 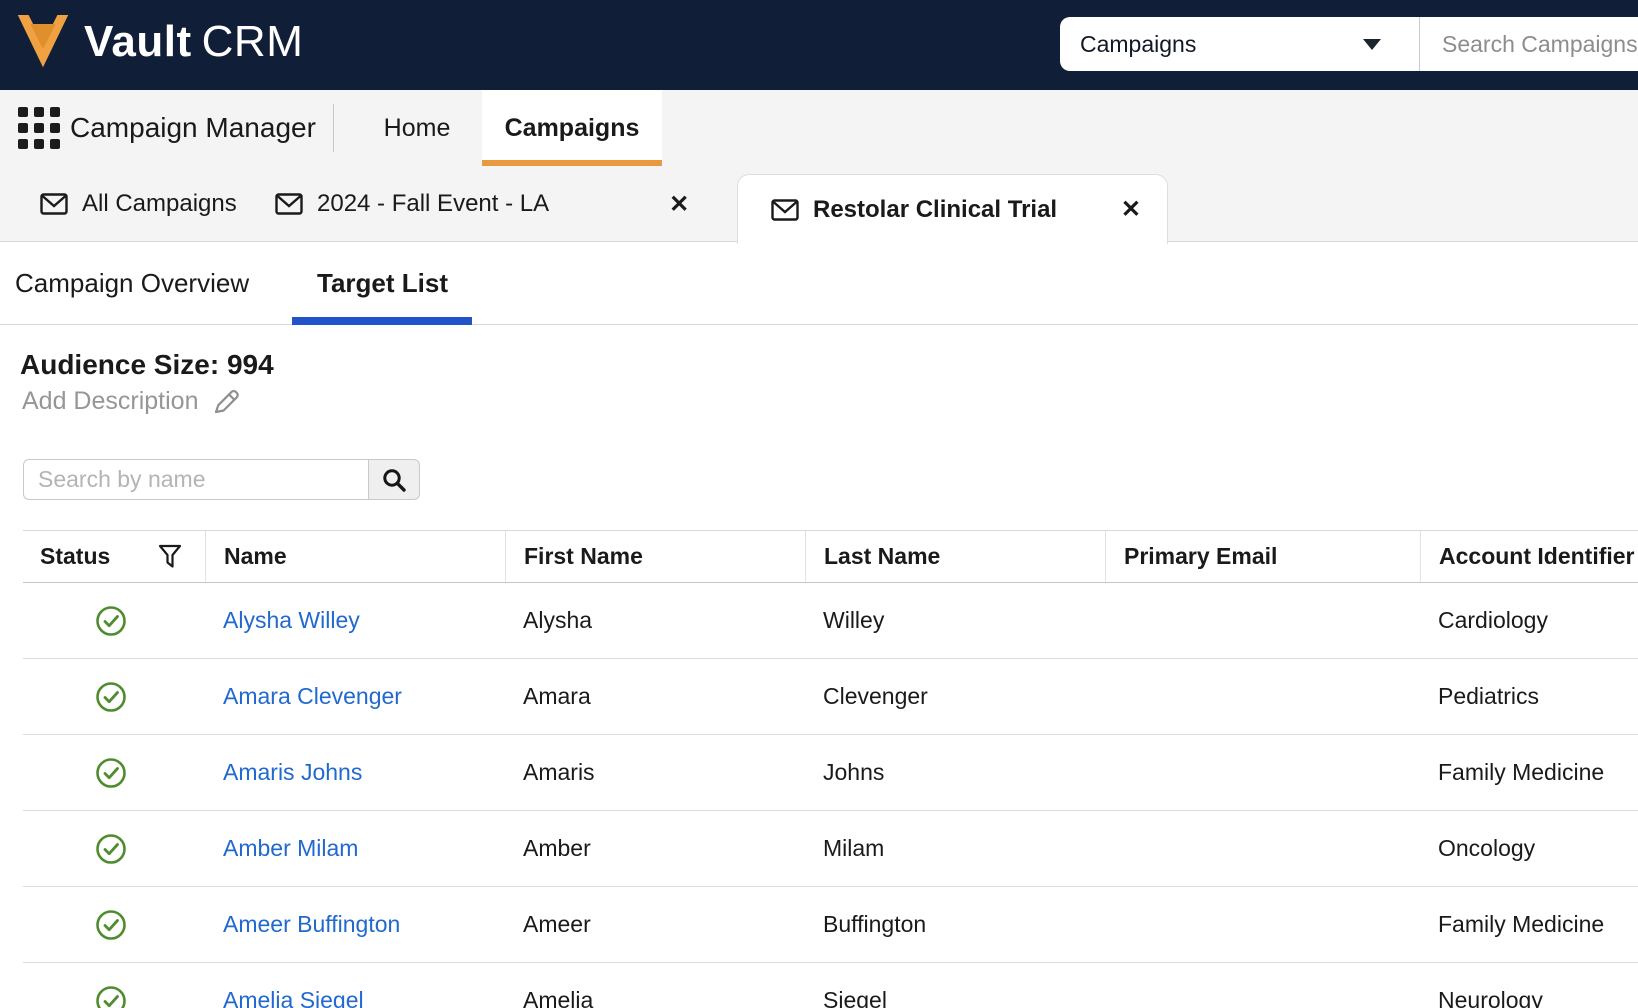 I want to click on app-launcher-icon, so click(x=39, y=128).